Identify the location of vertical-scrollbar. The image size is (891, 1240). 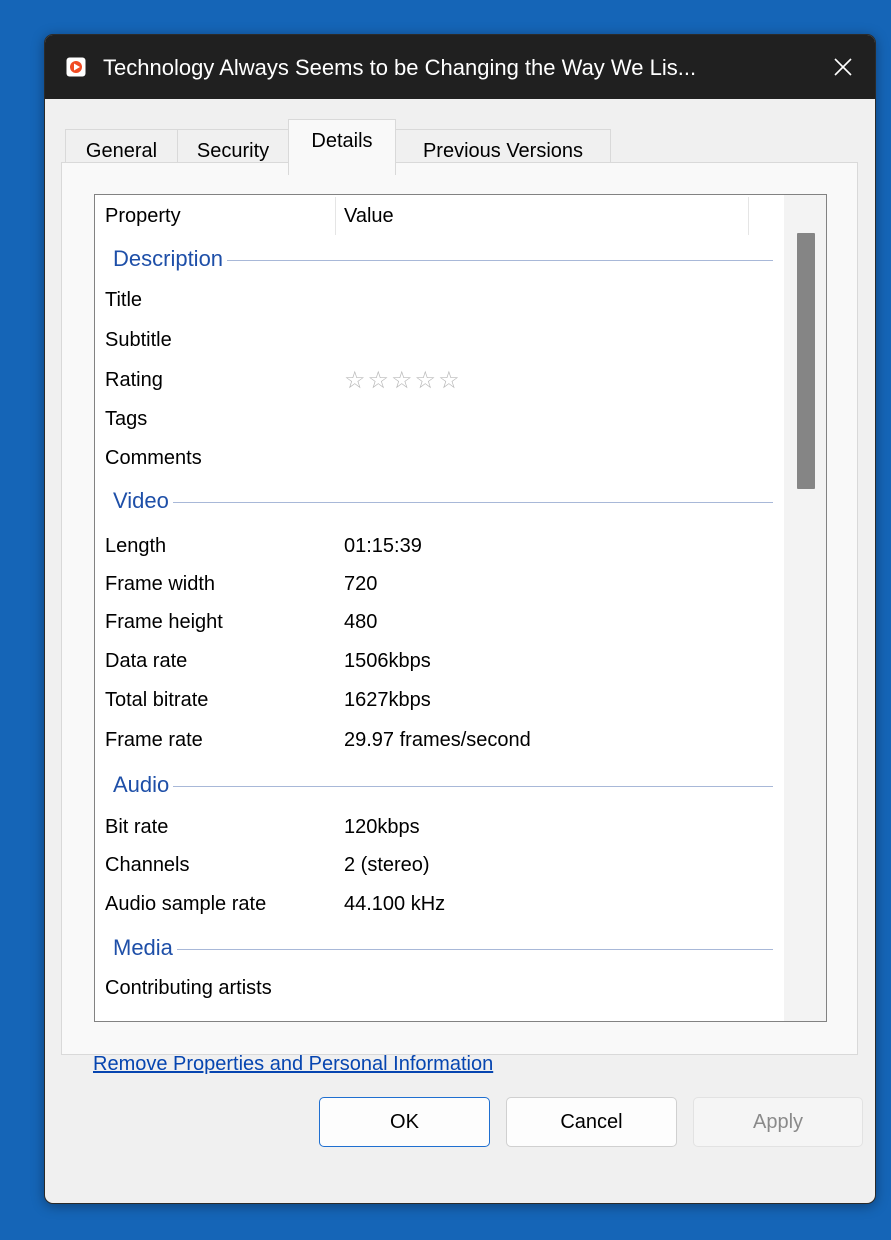
(805, 608).